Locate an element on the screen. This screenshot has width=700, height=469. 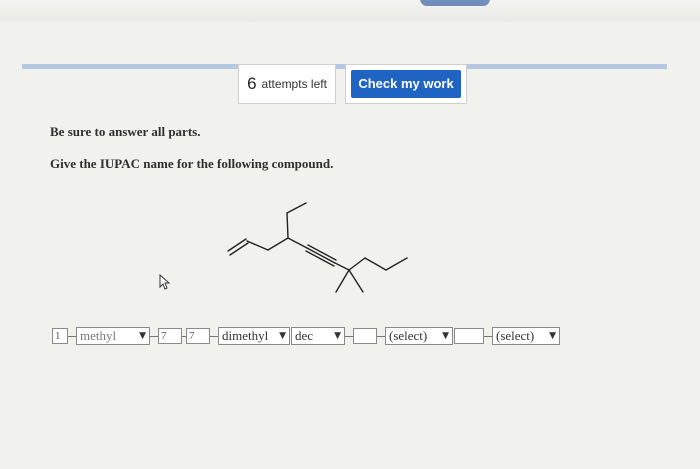
substituent-select-2: dimethyl ▼ is located at coordinates (254, 336).